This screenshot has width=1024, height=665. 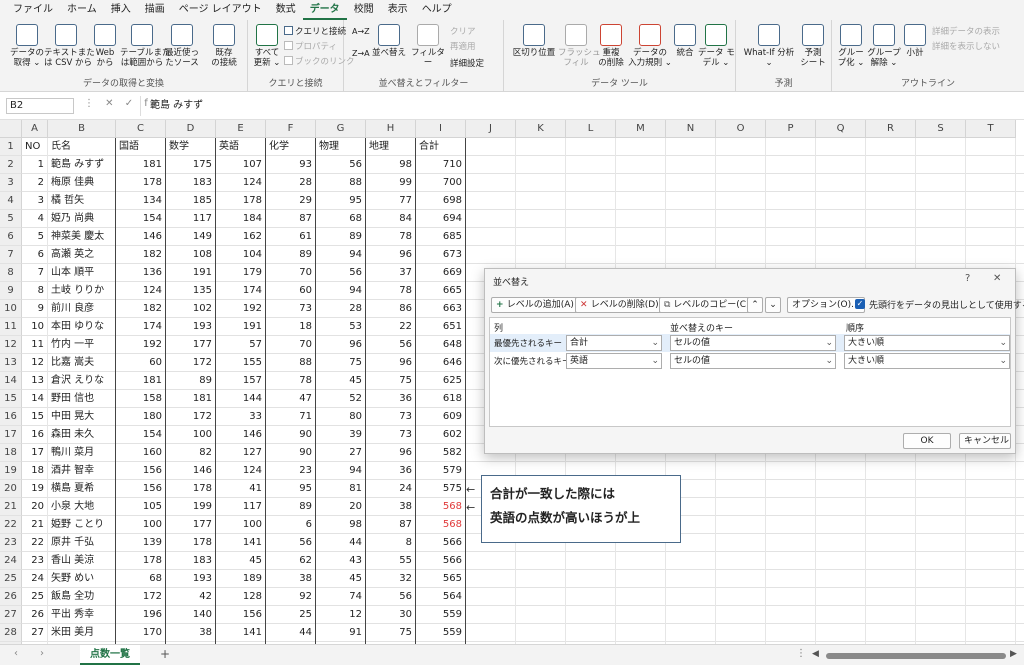 I want to click on data-cell: 135, so click(x=191, y=291).